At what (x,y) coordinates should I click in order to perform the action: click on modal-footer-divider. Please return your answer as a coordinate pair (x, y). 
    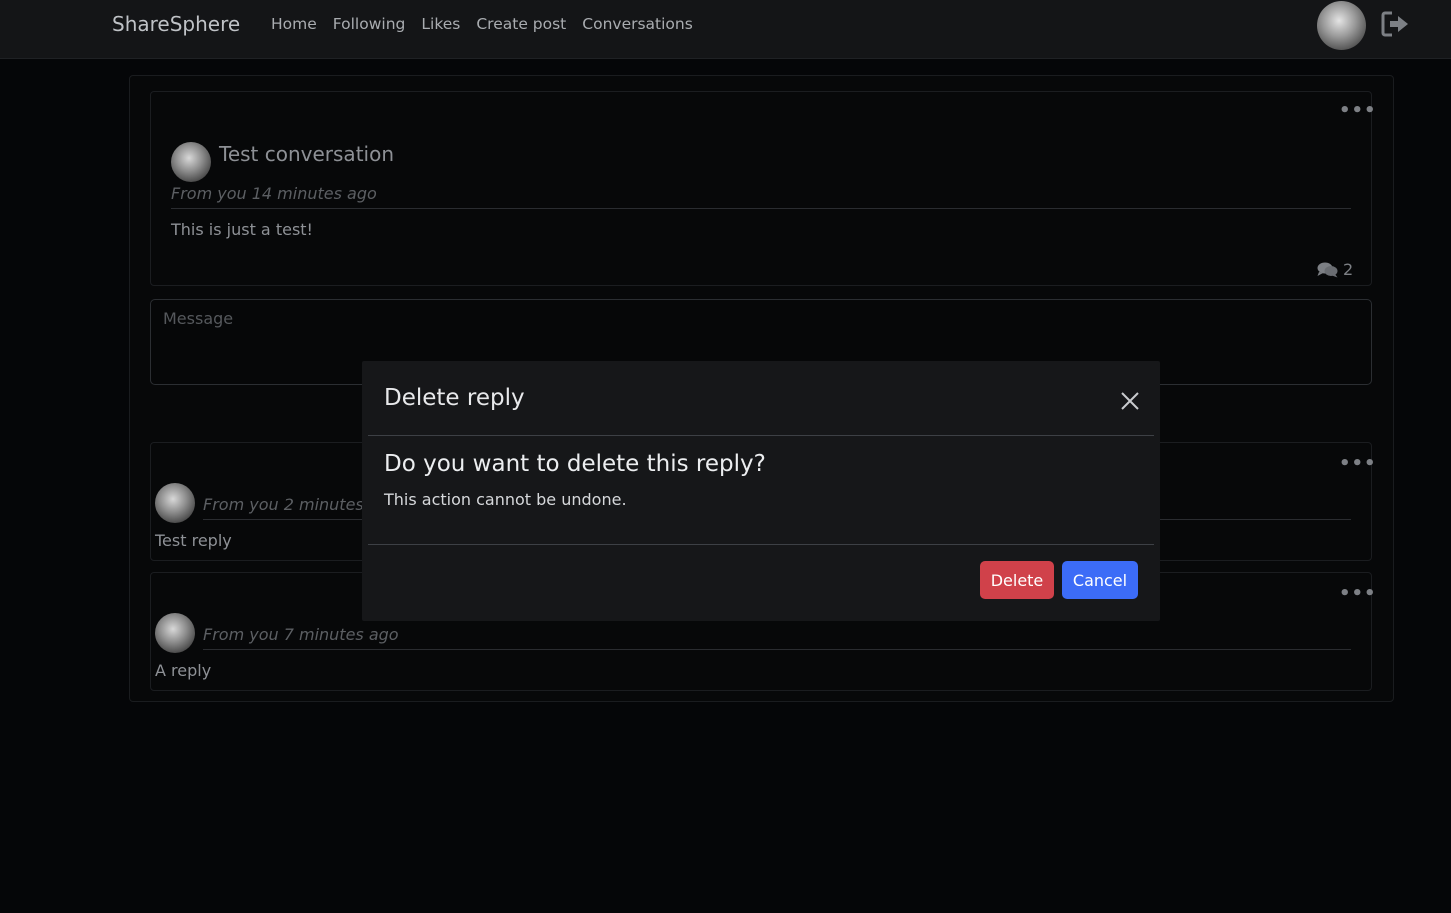
    Looking at the image, I should click on (761, 544).